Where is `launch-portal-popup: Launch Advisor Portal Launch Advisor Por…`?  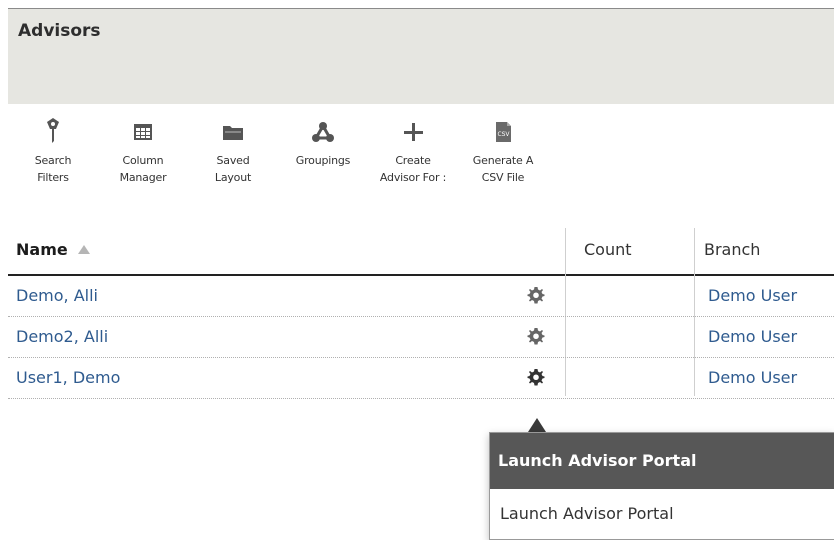 launch-portal-popup: Launch Advisor Portal Launch Advisor Por… is located at coordinates (661, 486).